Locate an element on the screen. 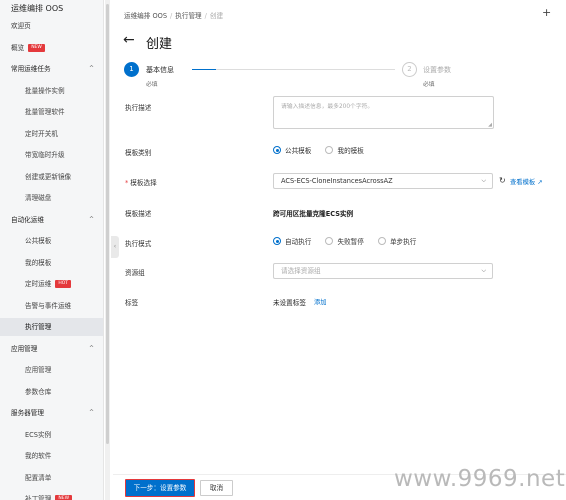 The height and width of the screenshot is (500, 566). sidebar-item: 我的模板 is located at coordinates (51, 263).